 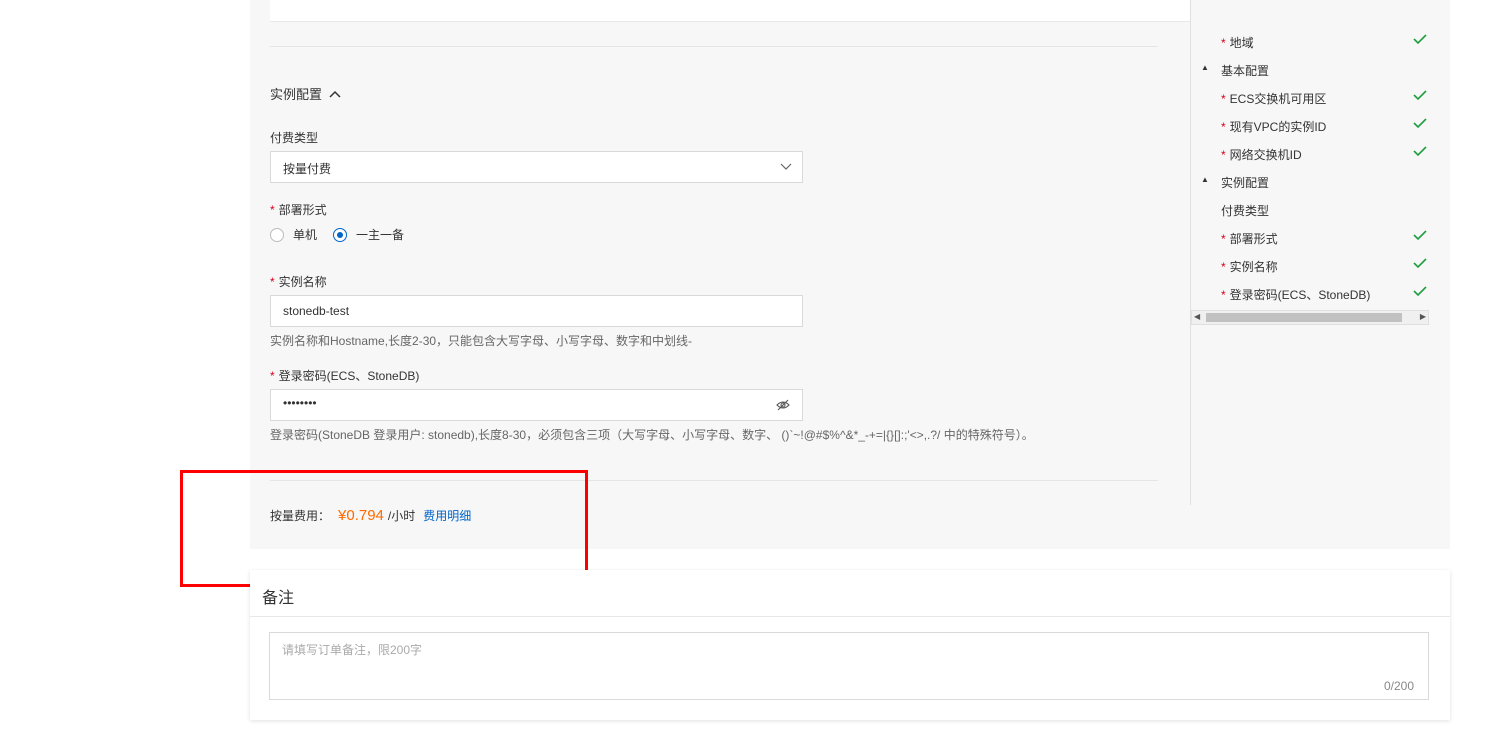 I want to click on nav-item-vpc-id: * 现有VPC的实例ID, so click(x=1310, y=125).